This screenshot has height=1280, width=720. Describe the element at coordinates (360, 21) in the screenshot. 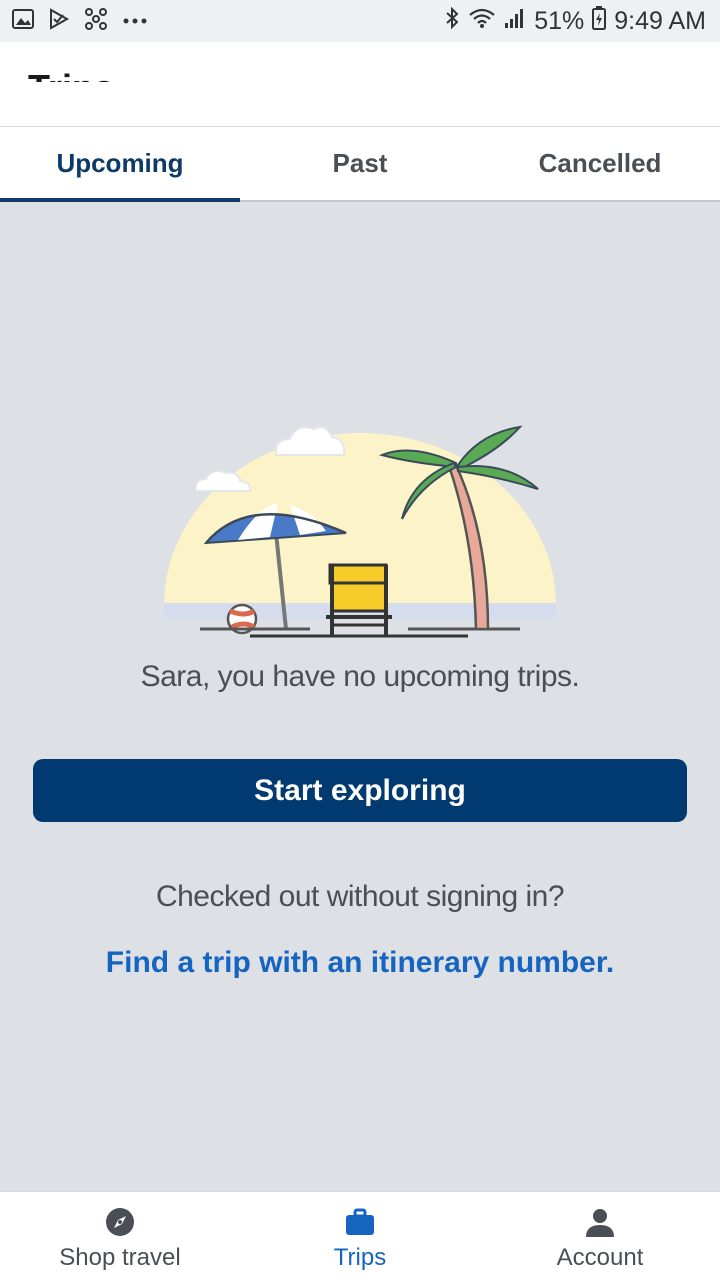

I see `status-bar: 51% 9:49 AM` at that location.